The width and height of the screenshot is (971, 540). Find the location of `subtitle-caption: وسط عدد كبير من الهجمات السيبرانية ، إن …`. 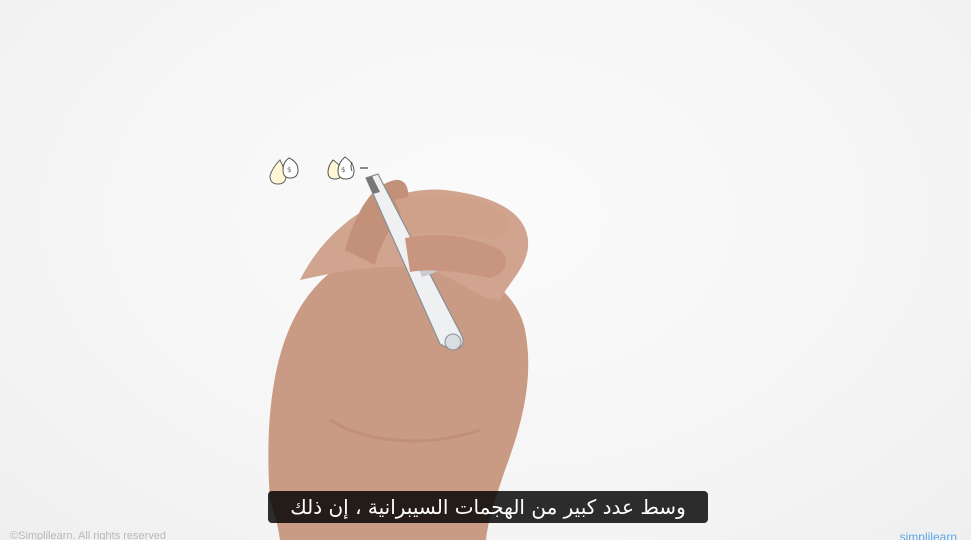

subtitle-caption: وسط عدد كبير من الهجمات السيبرانية ، إن … is located at coordinates (488, 507).